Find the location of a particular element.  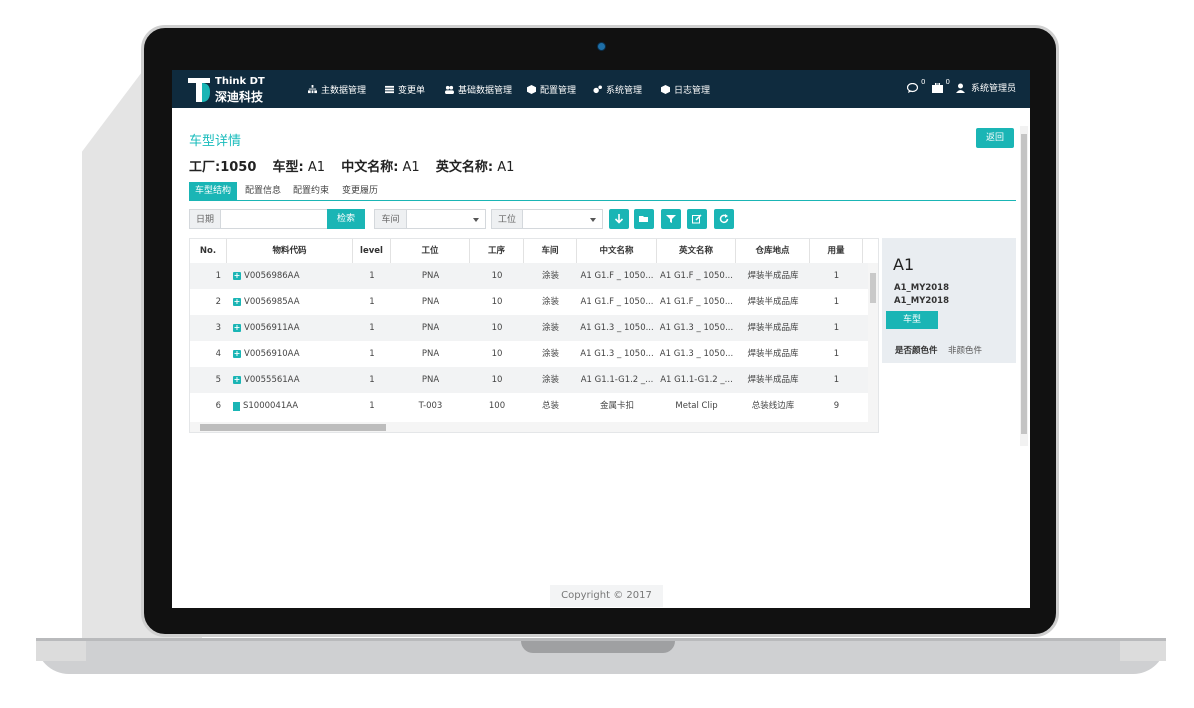

station-select is located at coordinates (562, 219).